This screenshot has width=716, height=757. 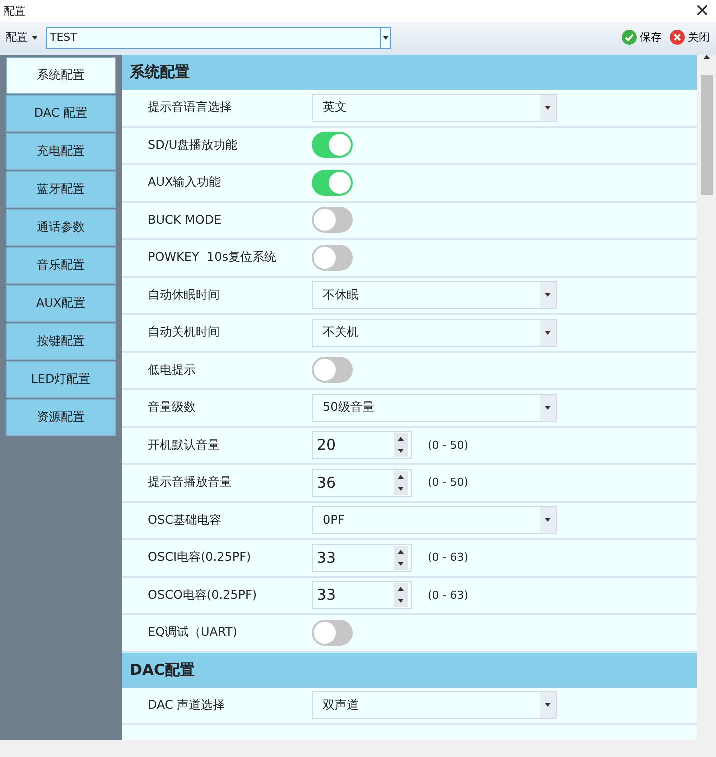 I want to click on dropdown: 不关机, so click(x=434, y=332).